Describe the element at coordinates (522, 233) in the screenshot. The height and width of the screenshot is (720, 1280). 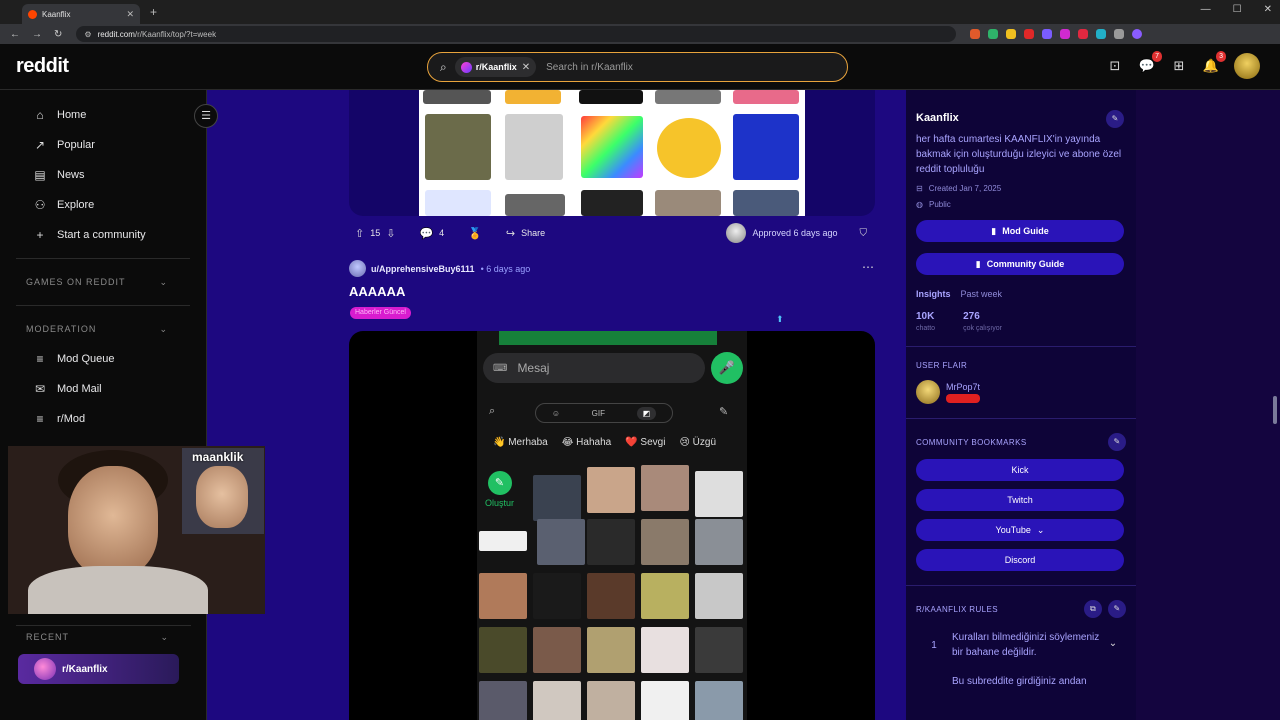
I see `share-button: ↪ Share` at that location.